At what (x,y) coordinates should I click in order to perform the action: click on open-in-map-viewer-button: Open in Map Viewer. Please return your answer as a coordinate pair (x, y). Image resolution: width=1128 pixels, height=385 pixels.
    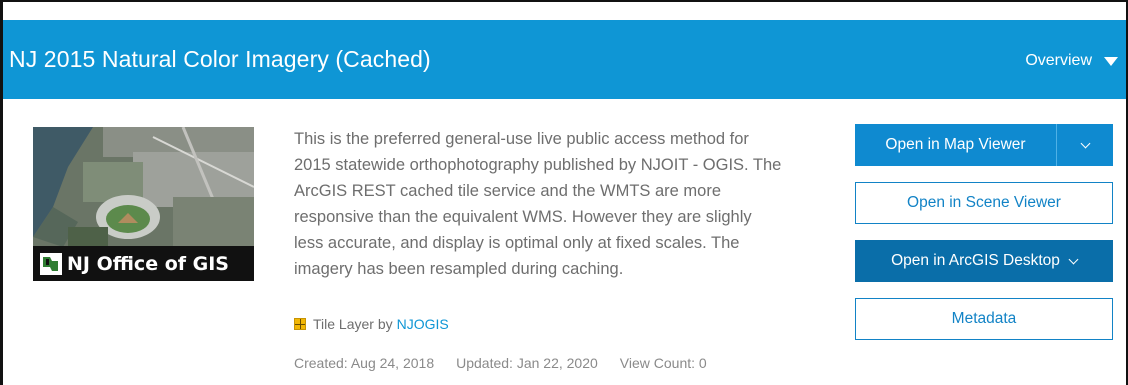
    Looking at the image, I should click on (956, 145).